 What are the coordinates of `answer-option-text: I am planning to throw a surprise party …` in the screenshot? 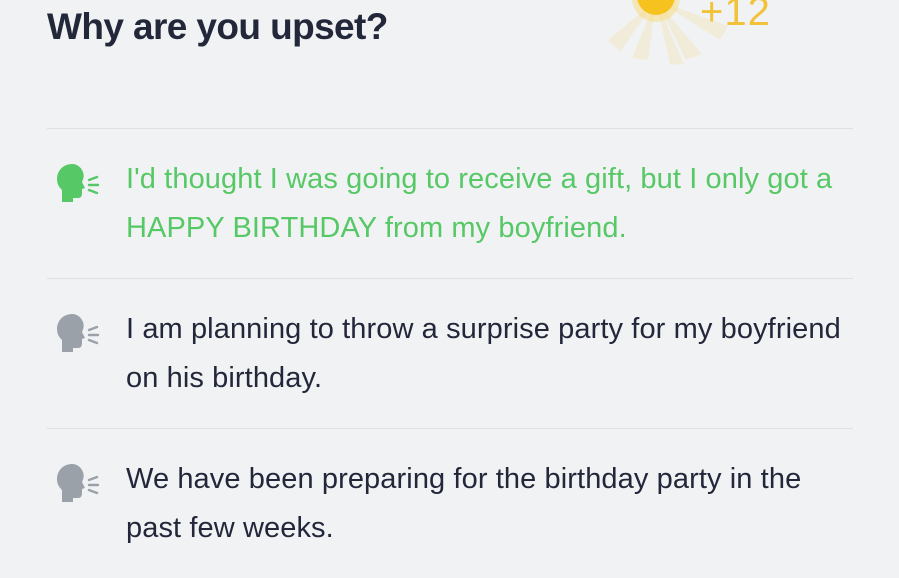 It's located at (483, 353).